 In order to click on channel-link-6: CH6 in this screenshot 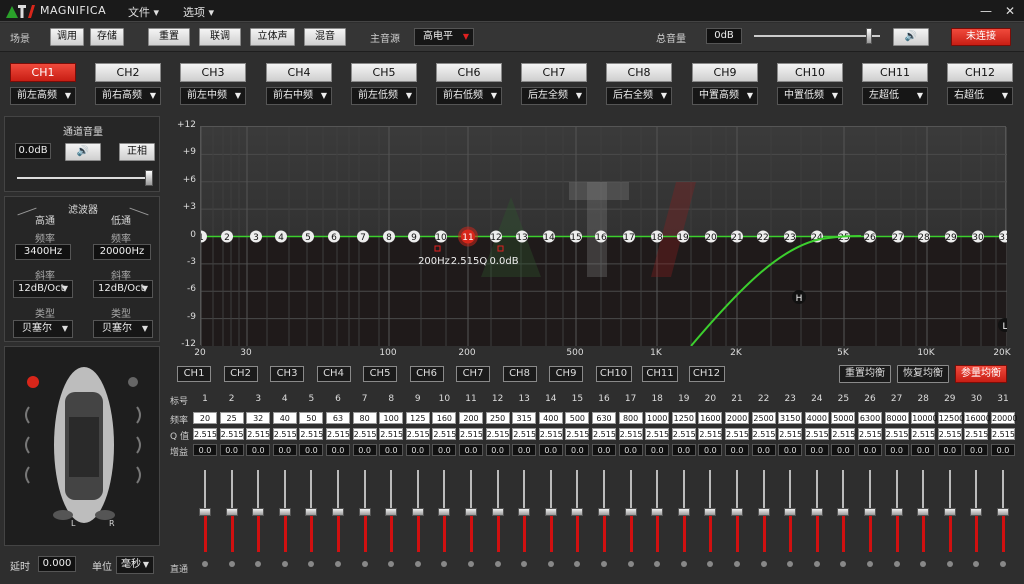, I will do `click(426, 374)`.